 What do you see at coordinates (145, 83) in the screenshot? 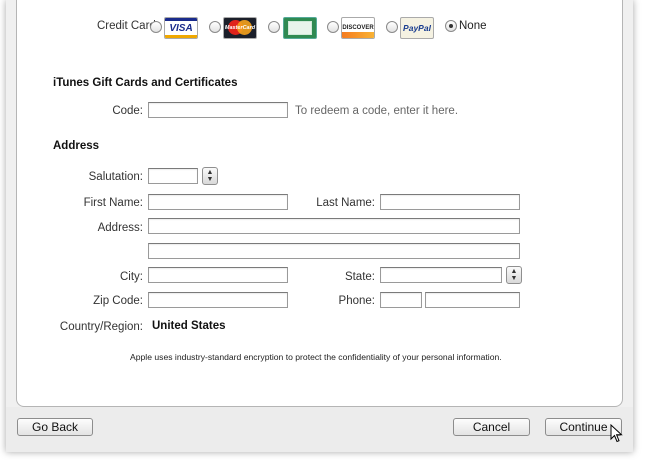
I see `gift-cards-heading: iTunes Gift Cards and Certificates` at bounding box center [145, 83].